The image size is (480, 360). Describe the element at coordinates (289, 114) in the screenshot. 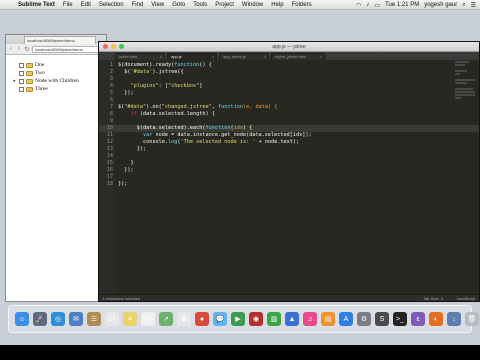

I see `code-line: 8 if (data.selected.length) {` at that location.